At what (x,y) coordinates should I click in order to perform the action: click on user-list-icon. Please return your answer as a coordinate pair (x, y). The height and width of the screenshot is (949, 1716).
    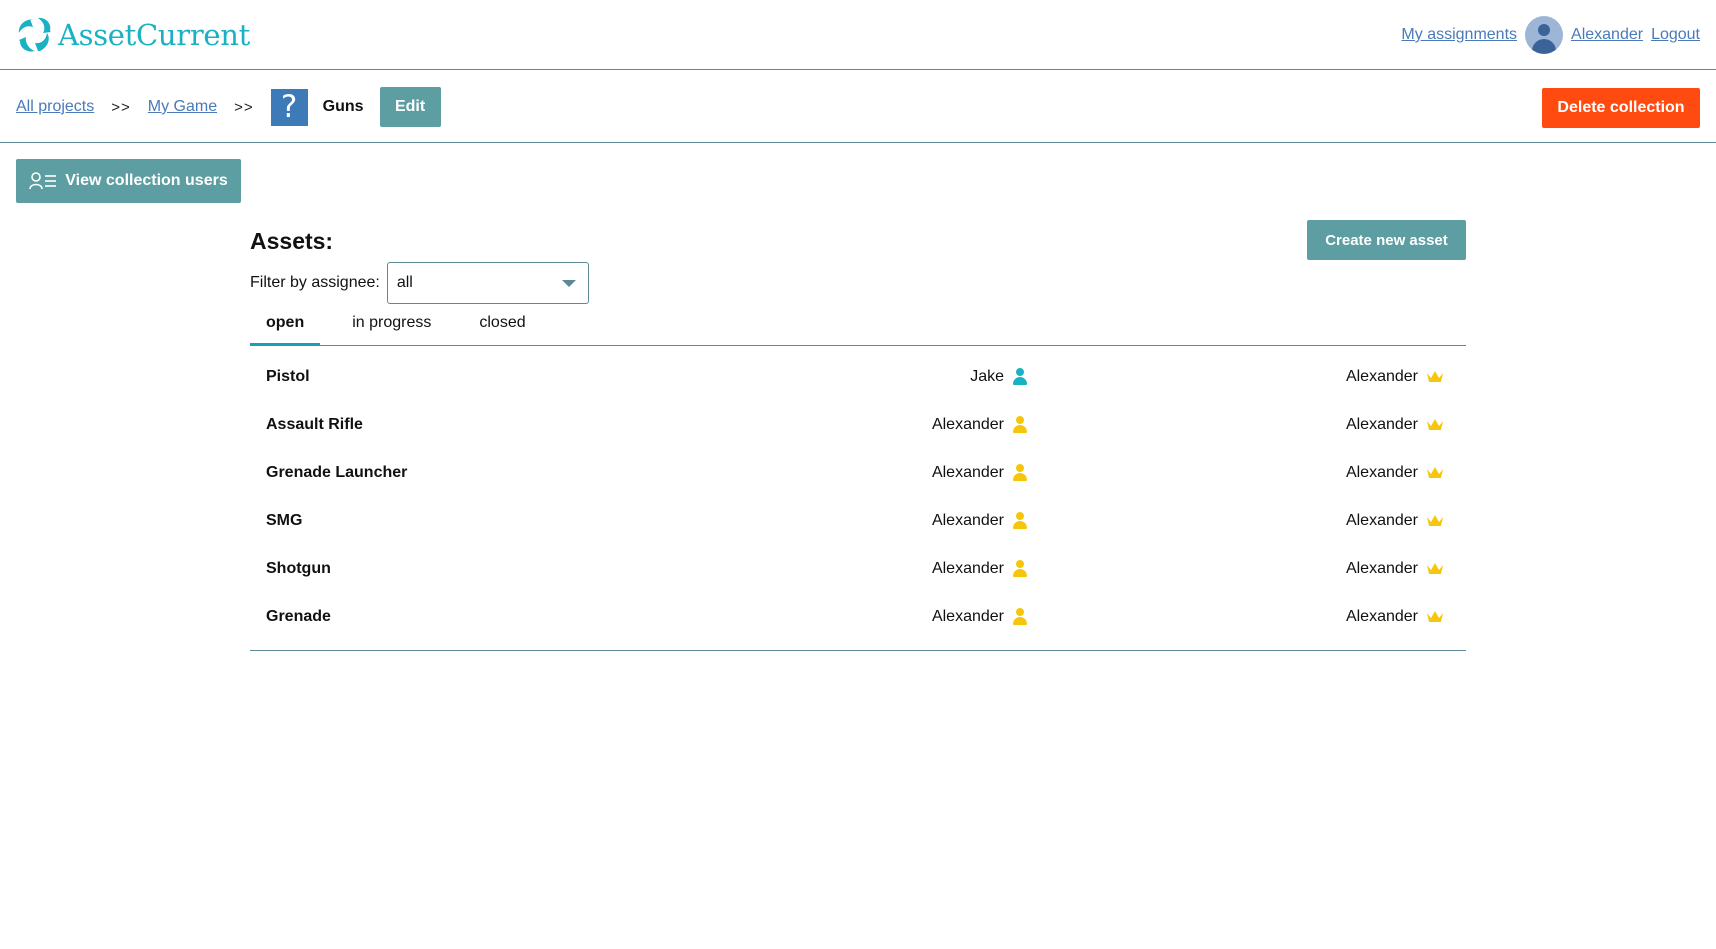
    Looking at the image, I should click on (43, 181).